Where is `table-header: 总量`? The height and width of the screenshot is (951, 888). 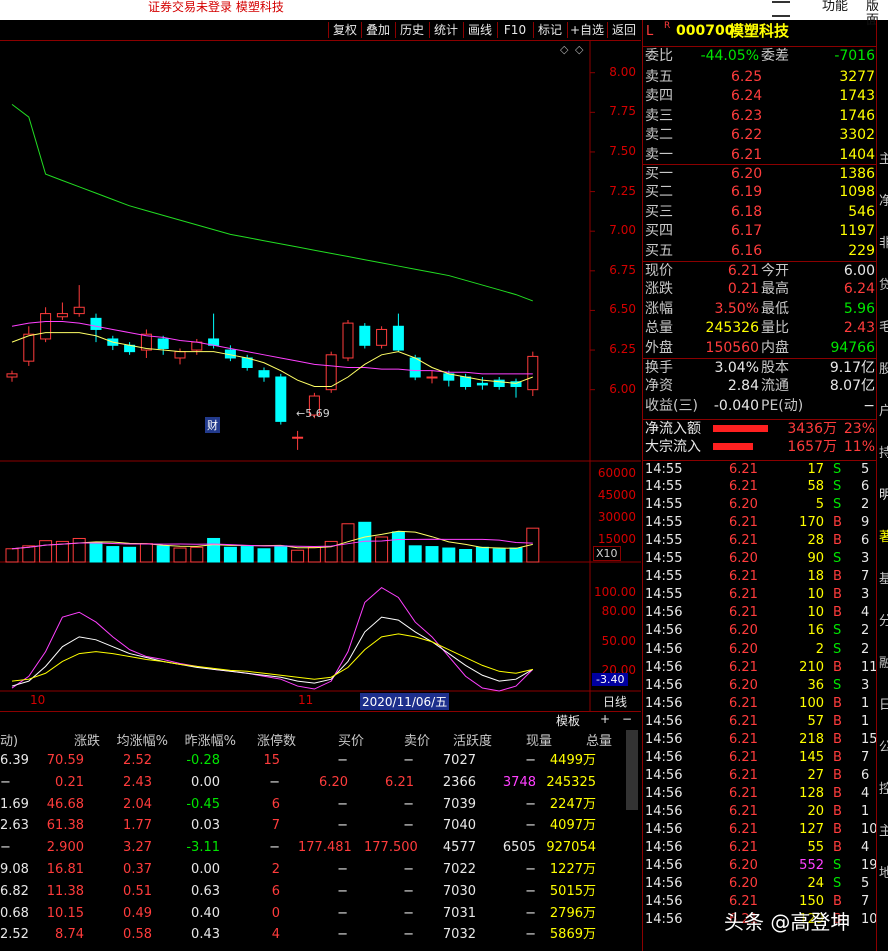
table-header: 总量 is located at coordinates (584, 739).